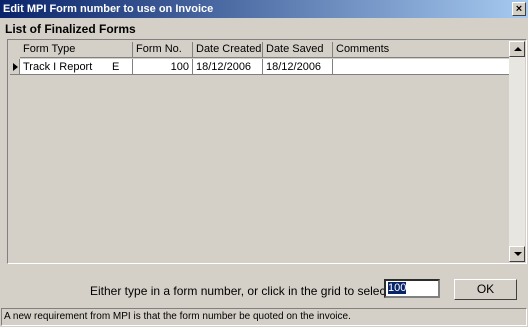 Image resolution: width=528 pixels, height=327 pixels. What do you see at coordinates (163, 50) in the screenshot?
I see `column-header-form-no: Form No.` at bounding box center [163, 50].